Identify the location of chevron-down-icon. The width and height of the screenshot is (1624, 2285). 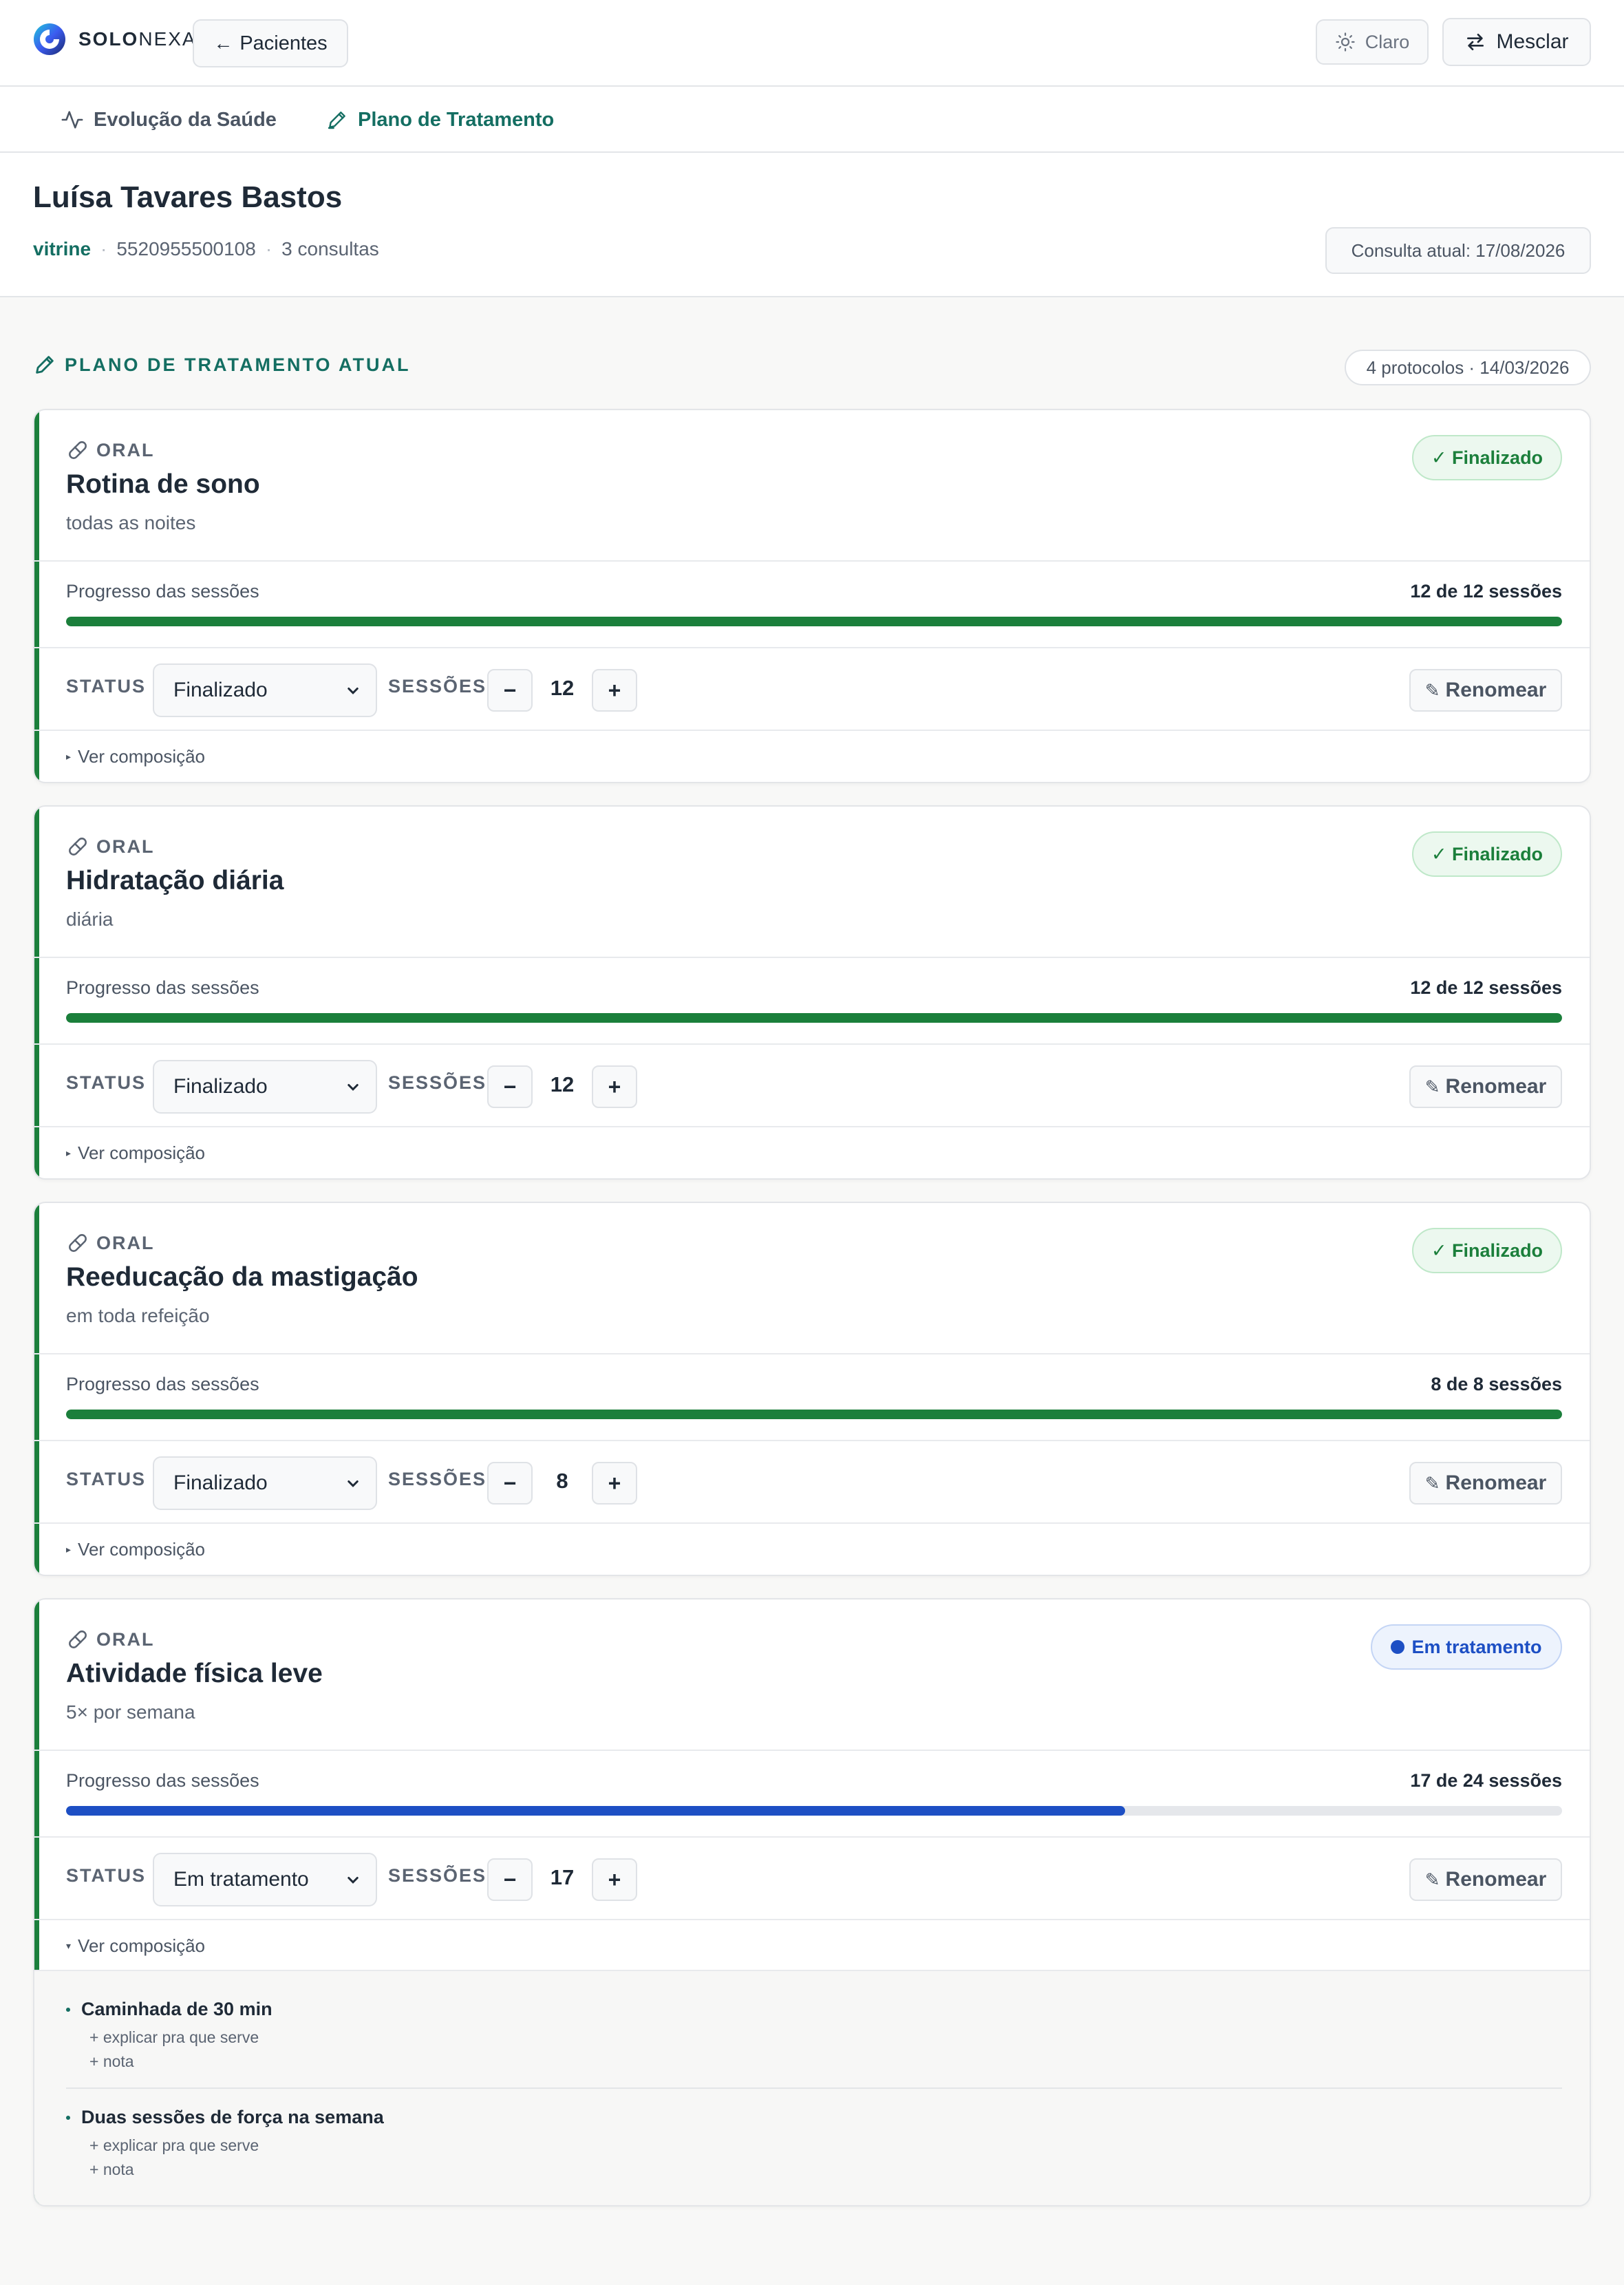
(353, 691).